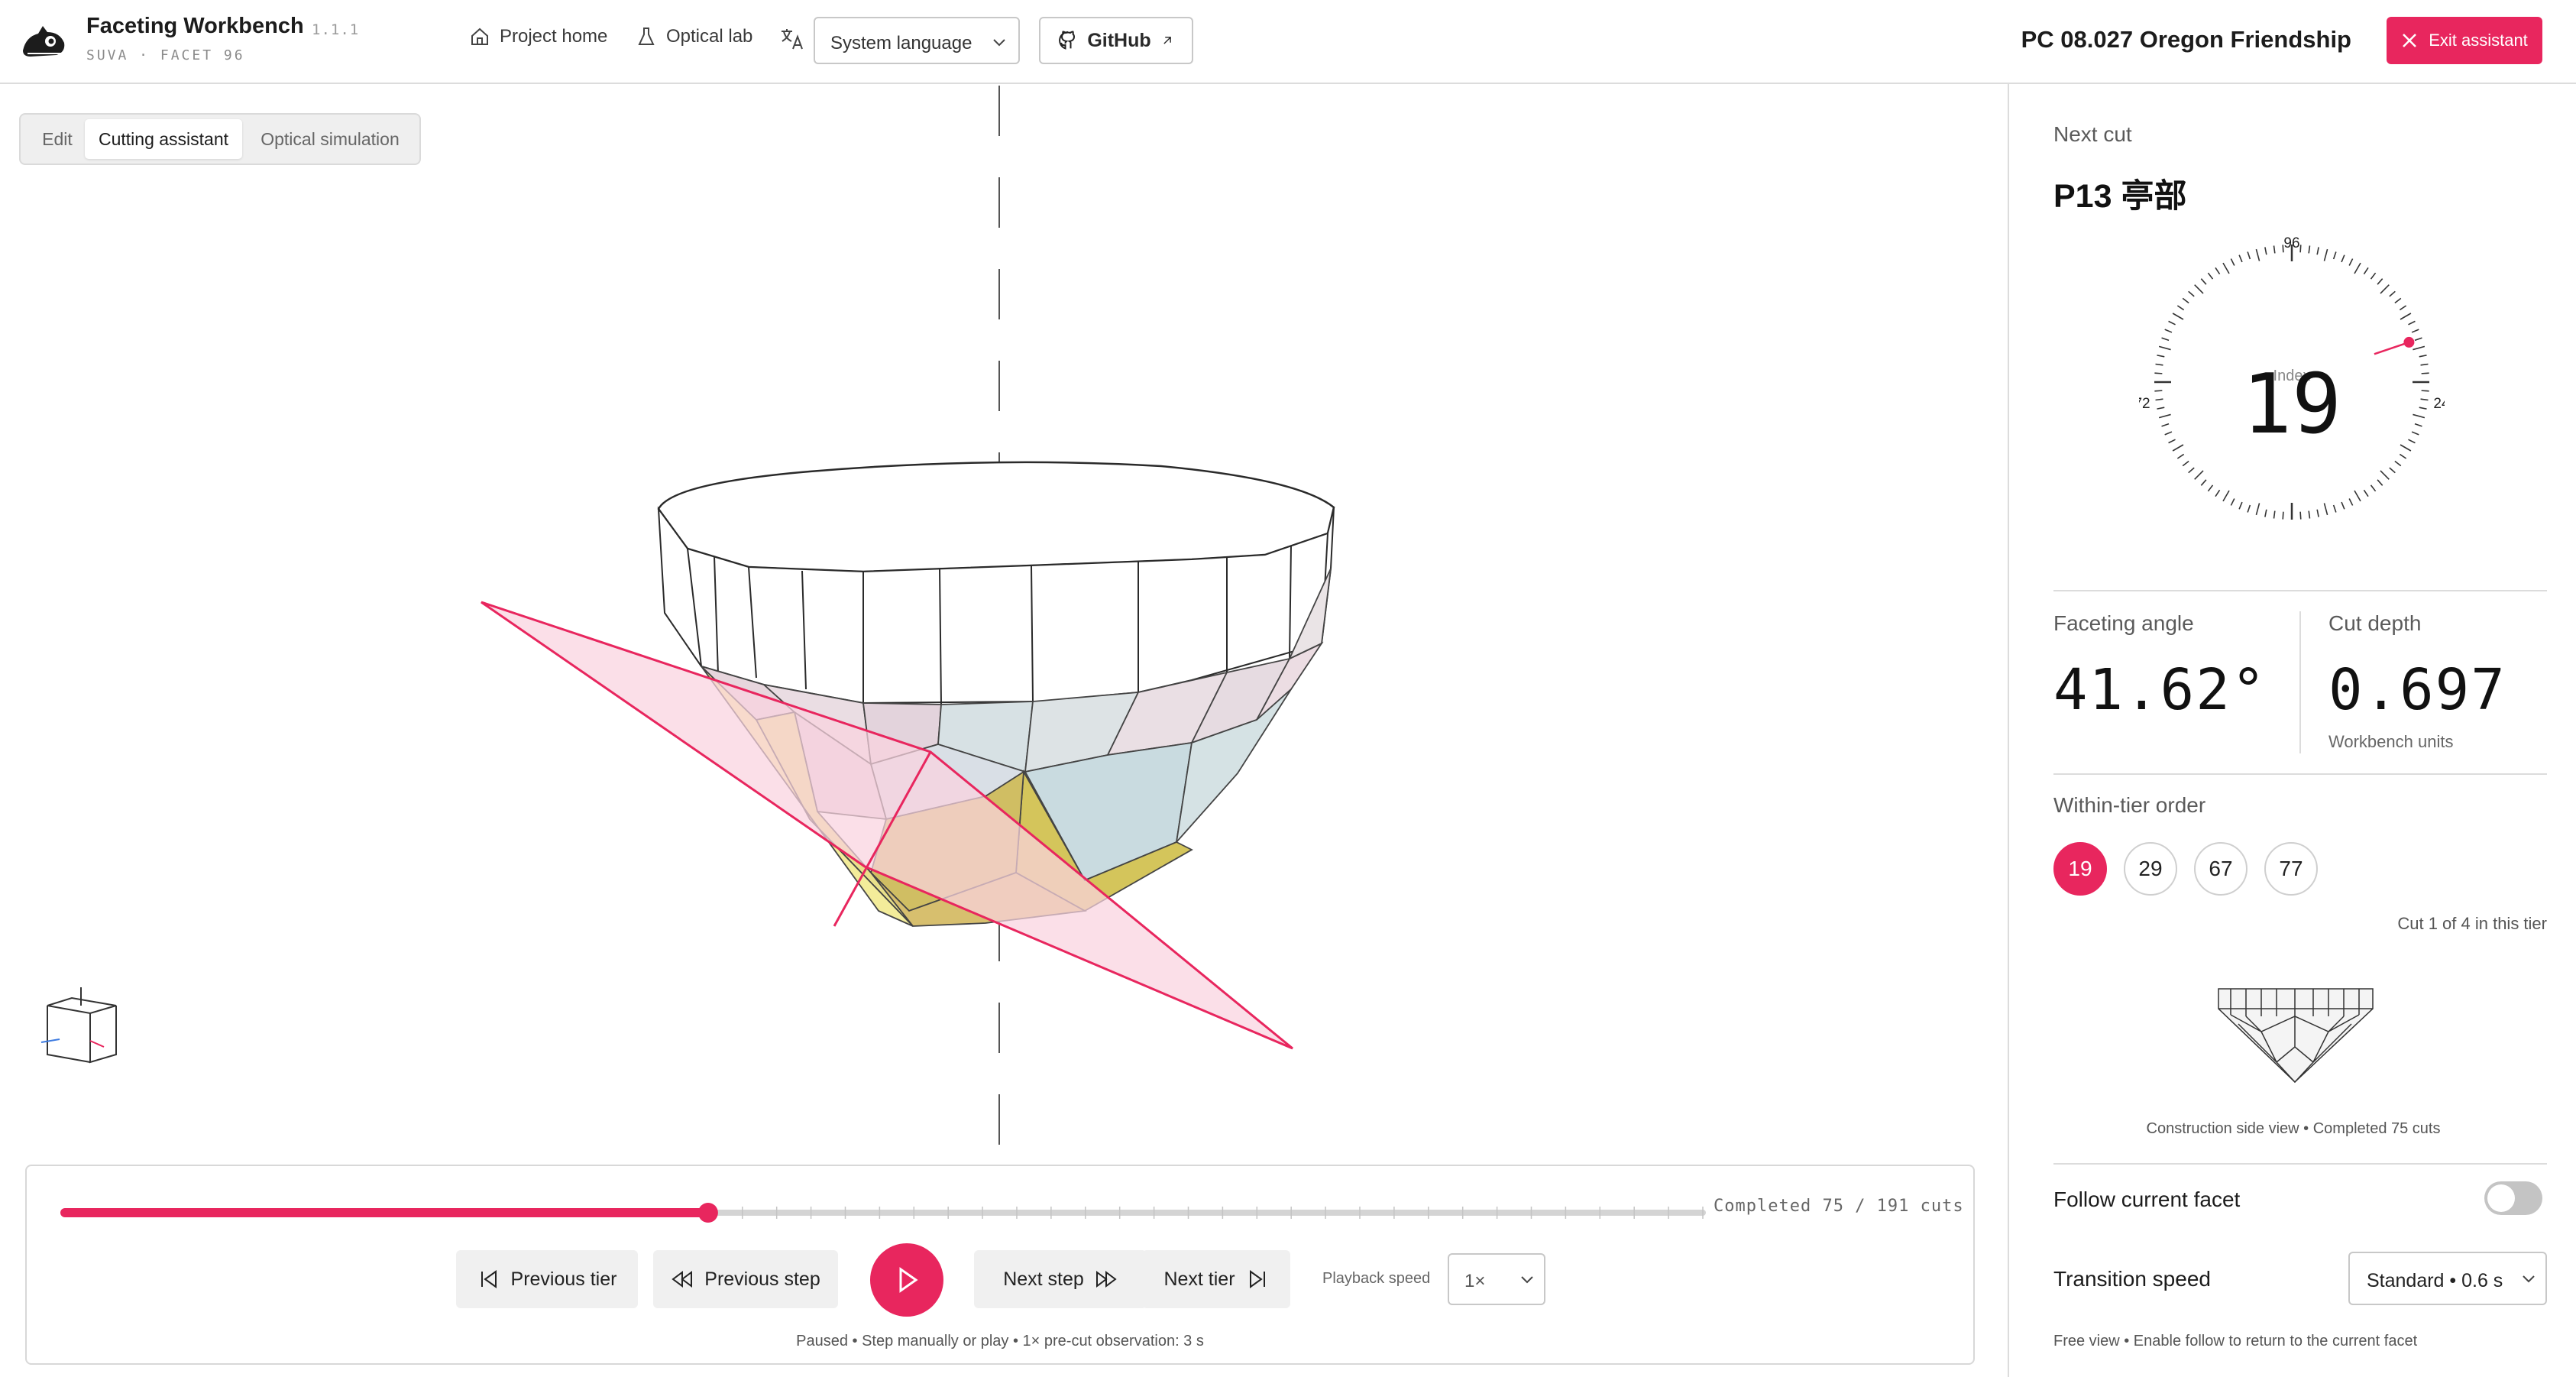 The image size is (2576, 1377). I want to click on cut-of-tier-text: Cut 1 of 4 in this tier, so click(2472, 924).